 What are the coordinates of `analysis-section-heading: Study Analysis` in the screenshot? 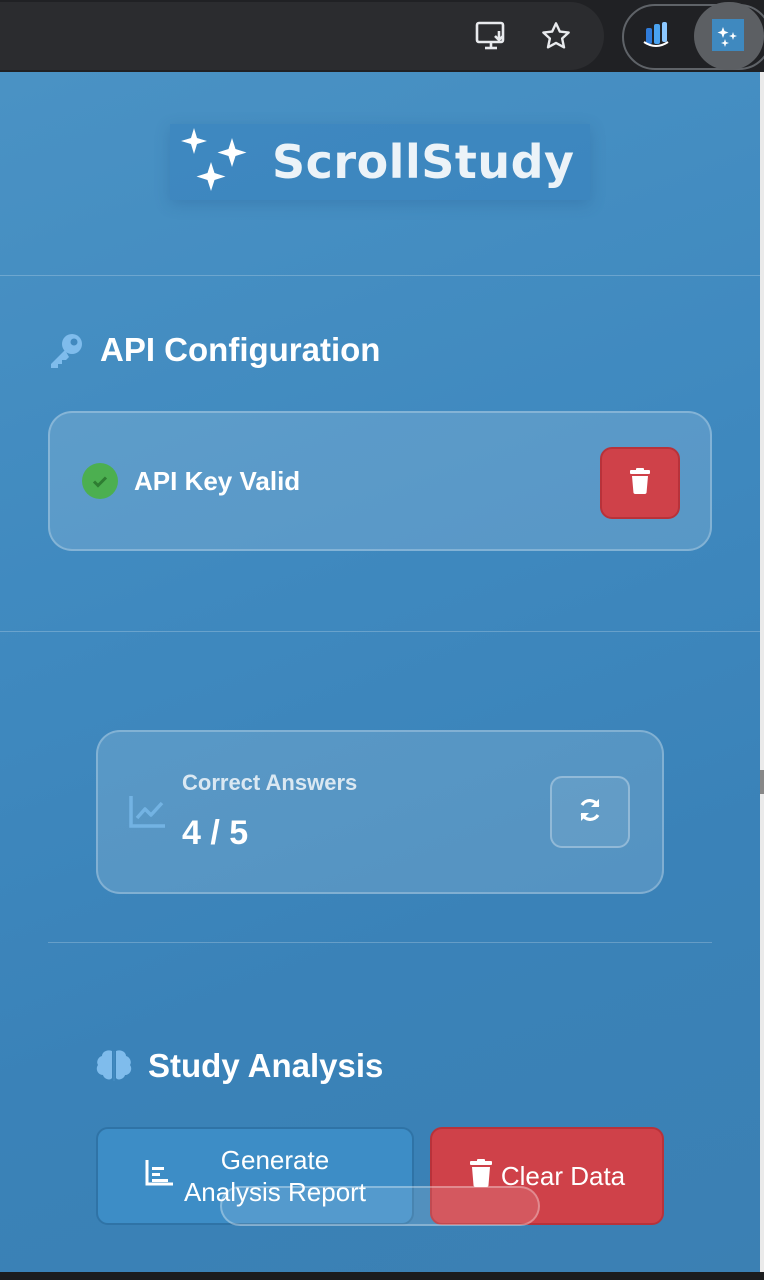 It's located at (266, 1065).